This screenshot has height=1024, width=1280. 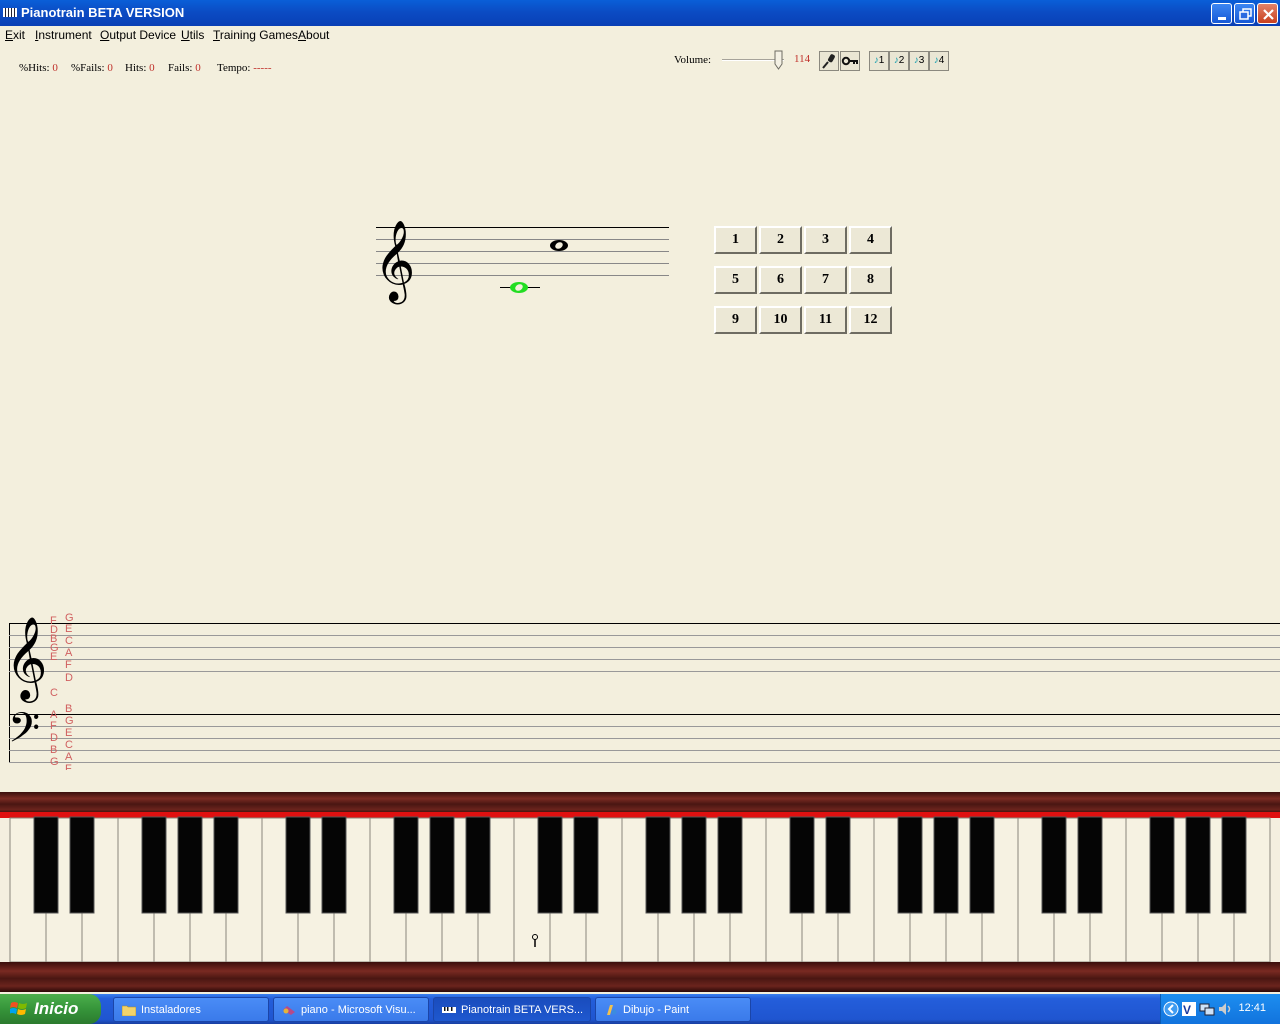 I want to click on start-label: Inicio, so click(x=56, y=1008).